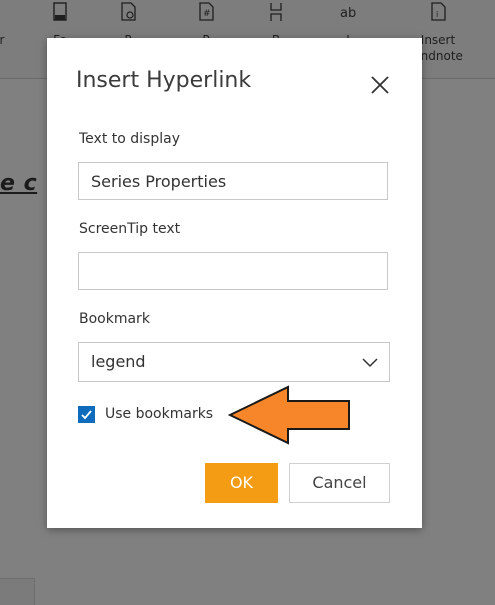  Describe the element at coordinates (276, 12) in the screenshot. I see `bookmark-icon` at that location.